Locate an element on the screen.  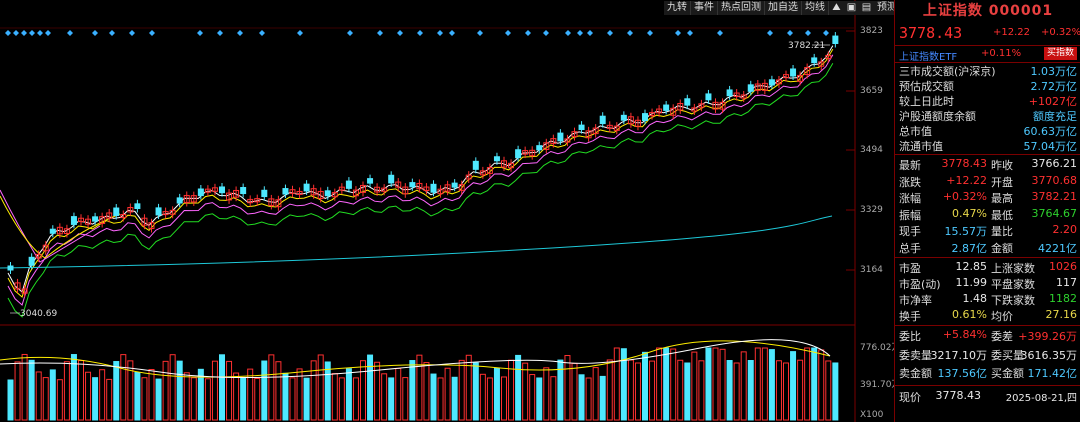
stat-value: 1182 is located at coordinates (1063, 298).